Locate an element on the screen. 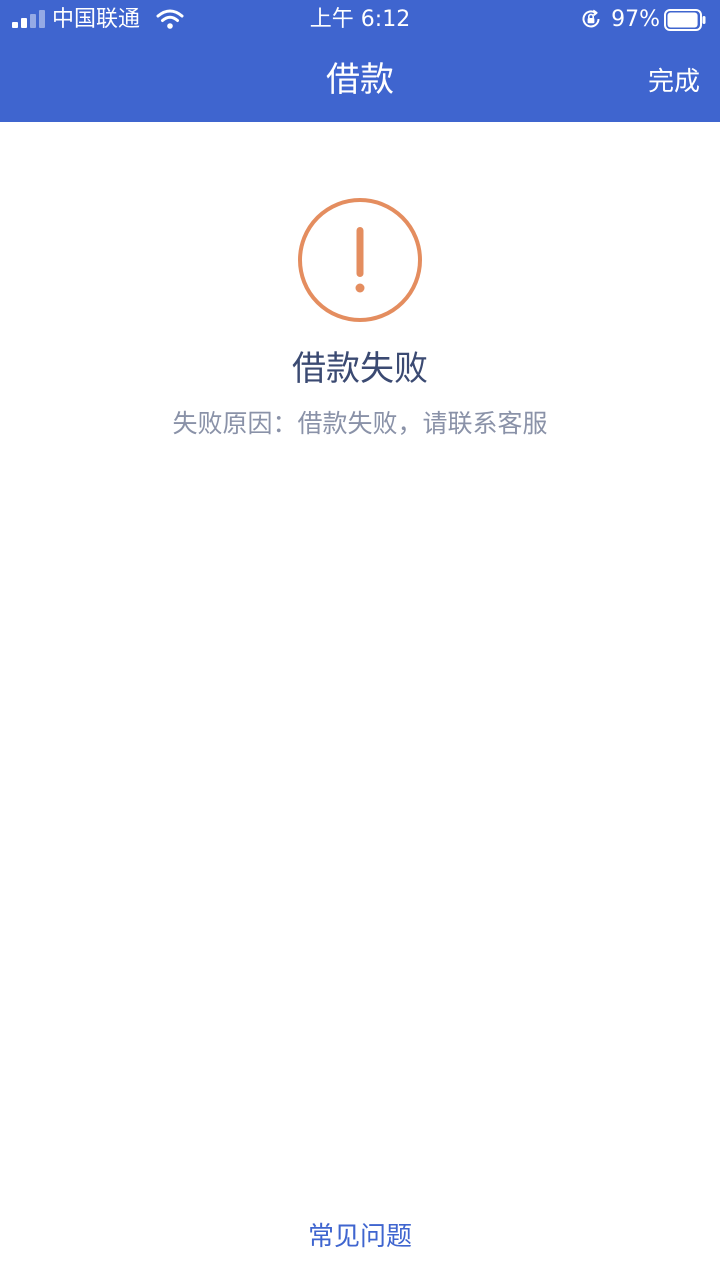 This screenshot has width=720, height=1280. status-bar: 中国联通 上午 6:12 97% is located at coordinates (360, 20).